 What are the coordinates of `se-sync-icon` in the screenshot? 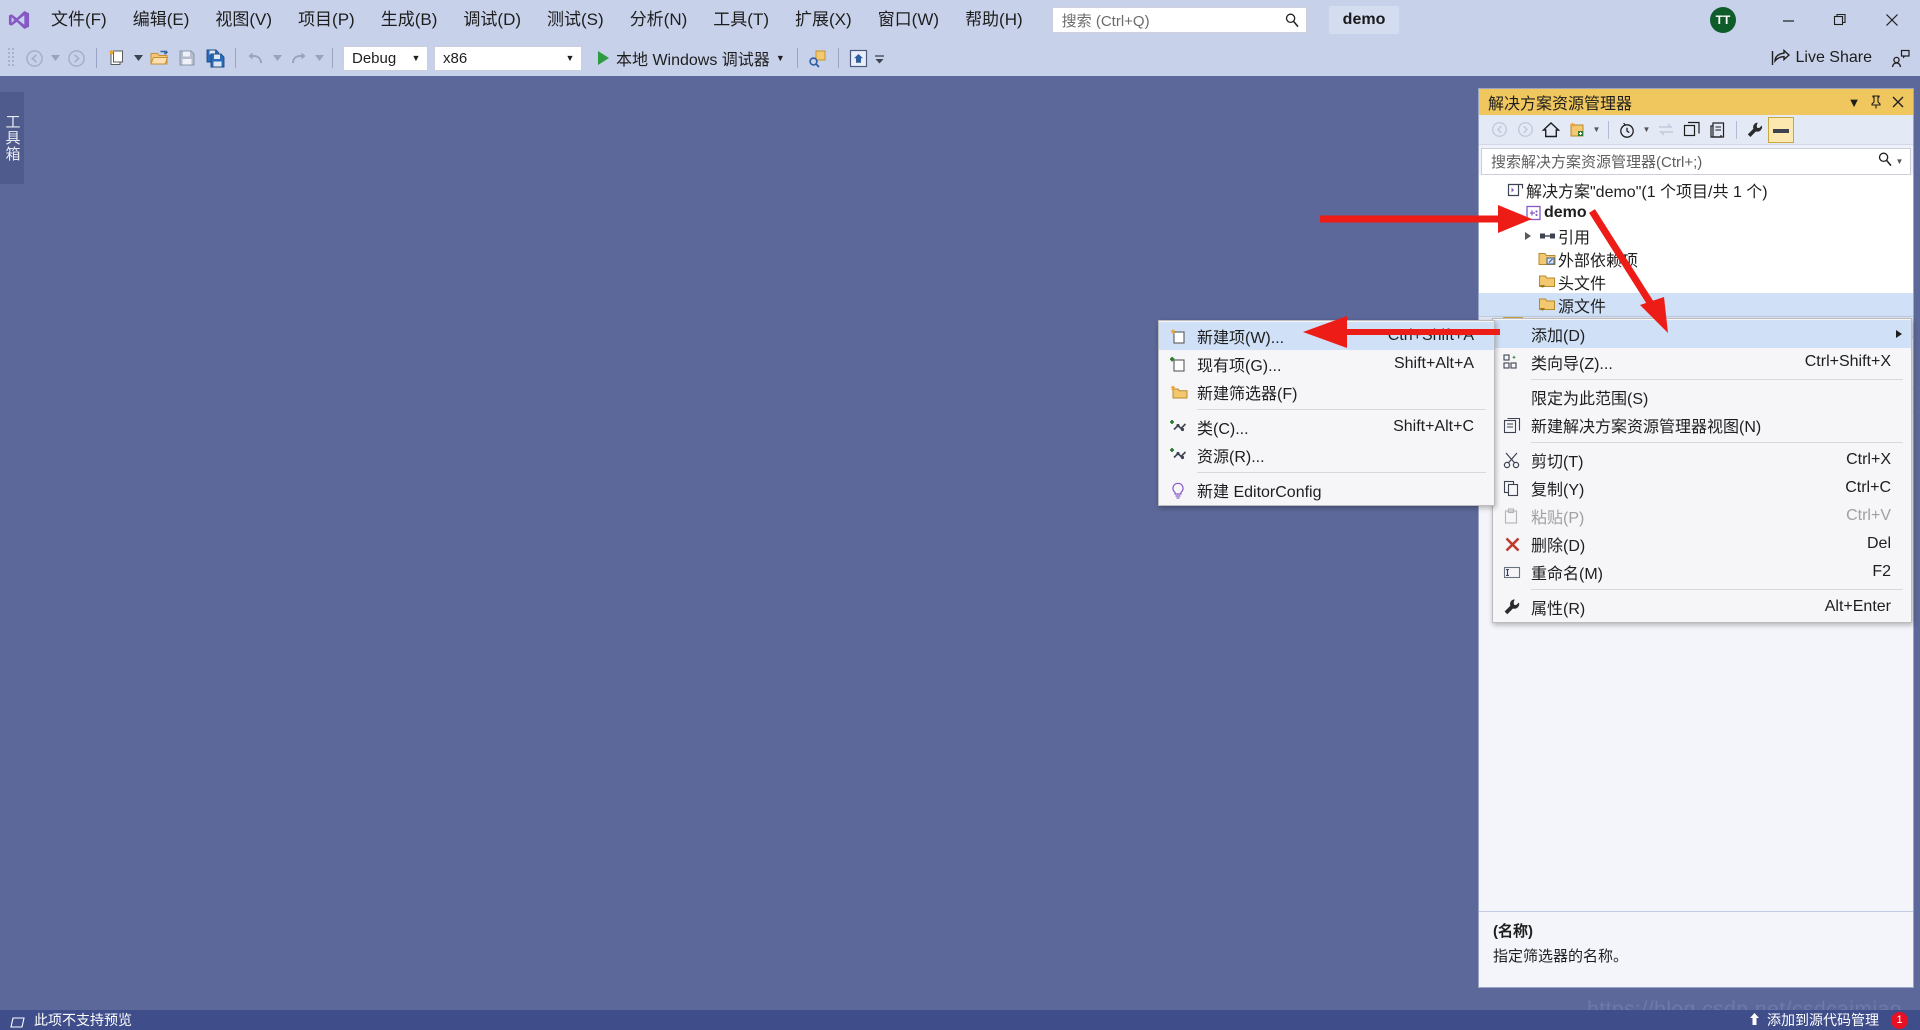 It's located at (1666, 130).